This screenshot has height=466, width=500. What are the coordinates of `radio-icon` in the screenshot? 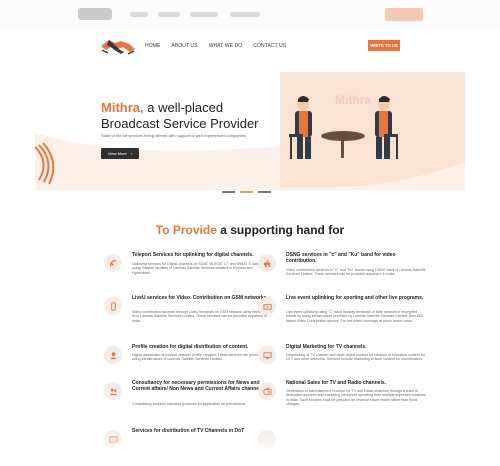 It's located at (267, 391).